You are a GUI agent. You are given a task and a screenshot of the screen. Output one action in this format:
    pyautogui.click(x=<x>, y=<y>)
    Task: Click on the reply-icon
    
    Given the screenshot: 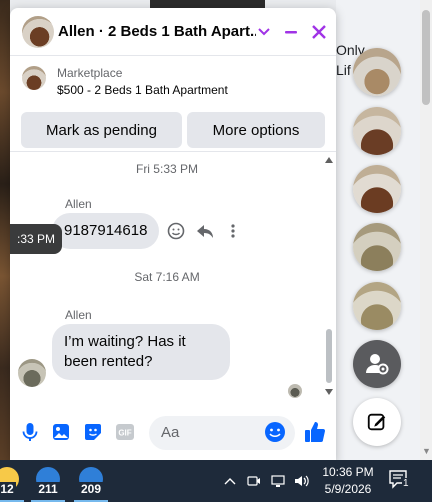 What is the action you would take?
    pyautogui.click(x=205, y=231)
    